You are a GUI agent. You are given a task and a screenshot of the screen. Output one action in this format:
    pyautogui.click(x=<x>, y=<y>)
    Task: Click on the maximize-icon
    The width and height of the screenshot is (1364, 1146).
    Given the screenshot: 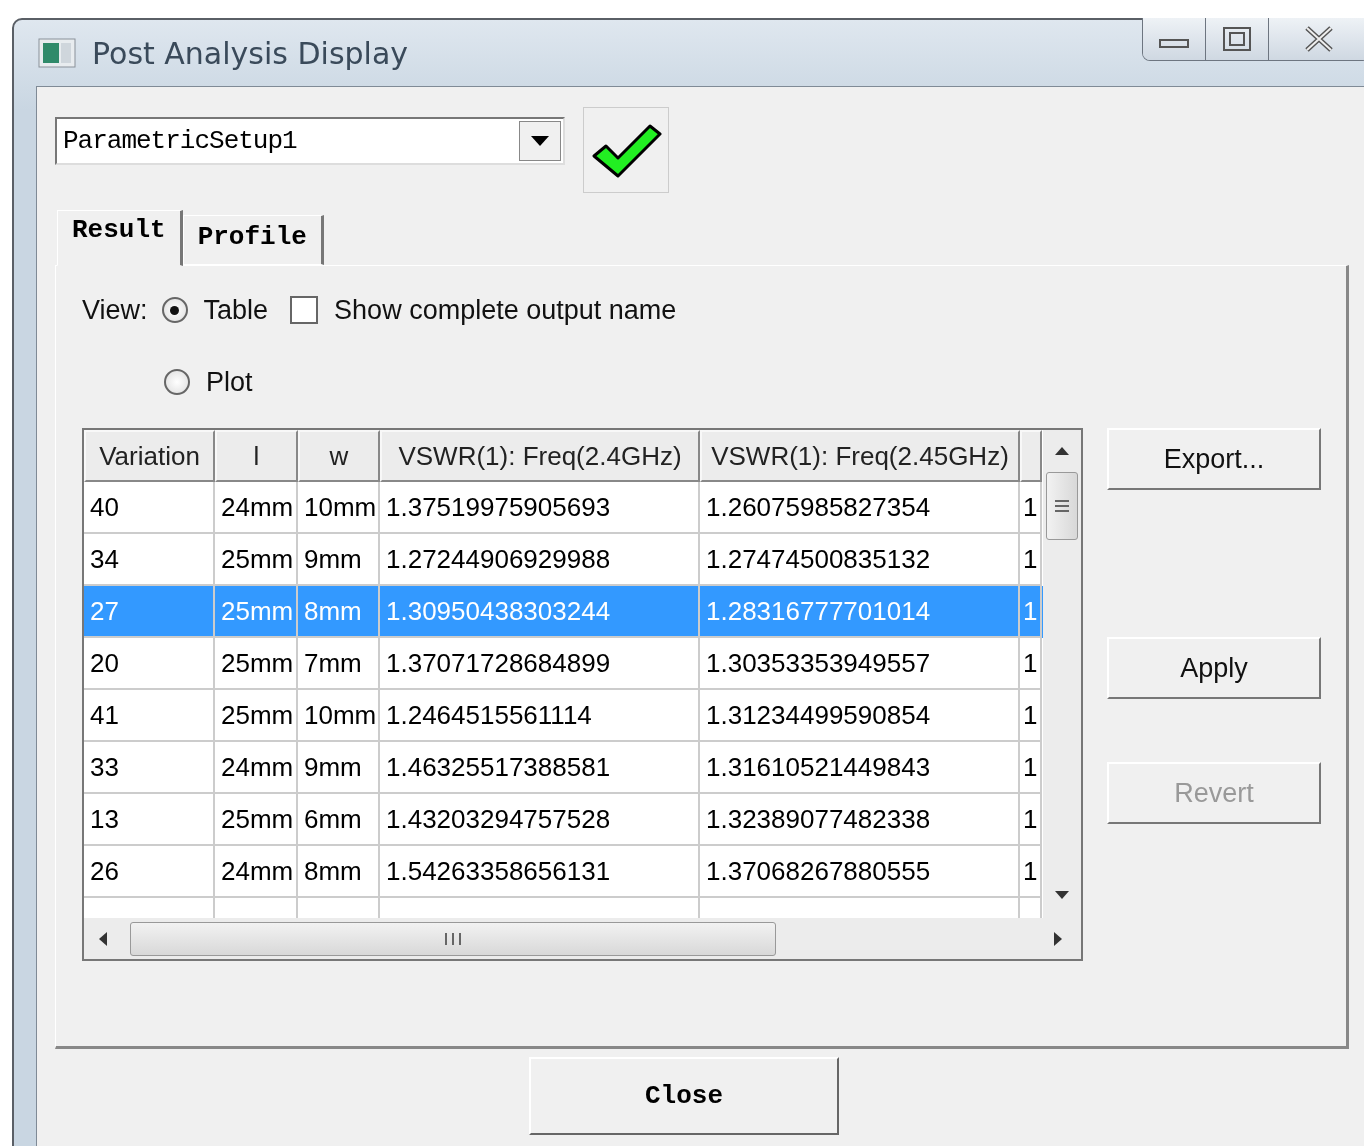 What is the action you would take?
    pyautogui.click(x=1237, y=39)
    